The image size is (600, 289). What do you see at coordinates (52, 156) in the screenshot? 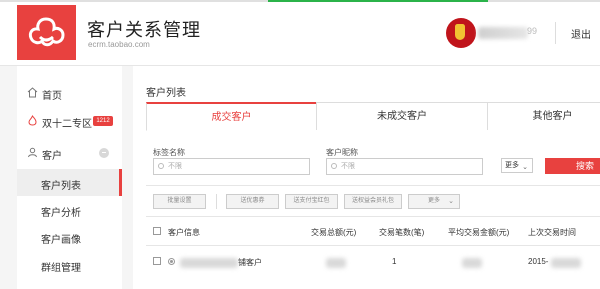
I see `sidebar-item-label: 客户` at bounding box center [52, 156].